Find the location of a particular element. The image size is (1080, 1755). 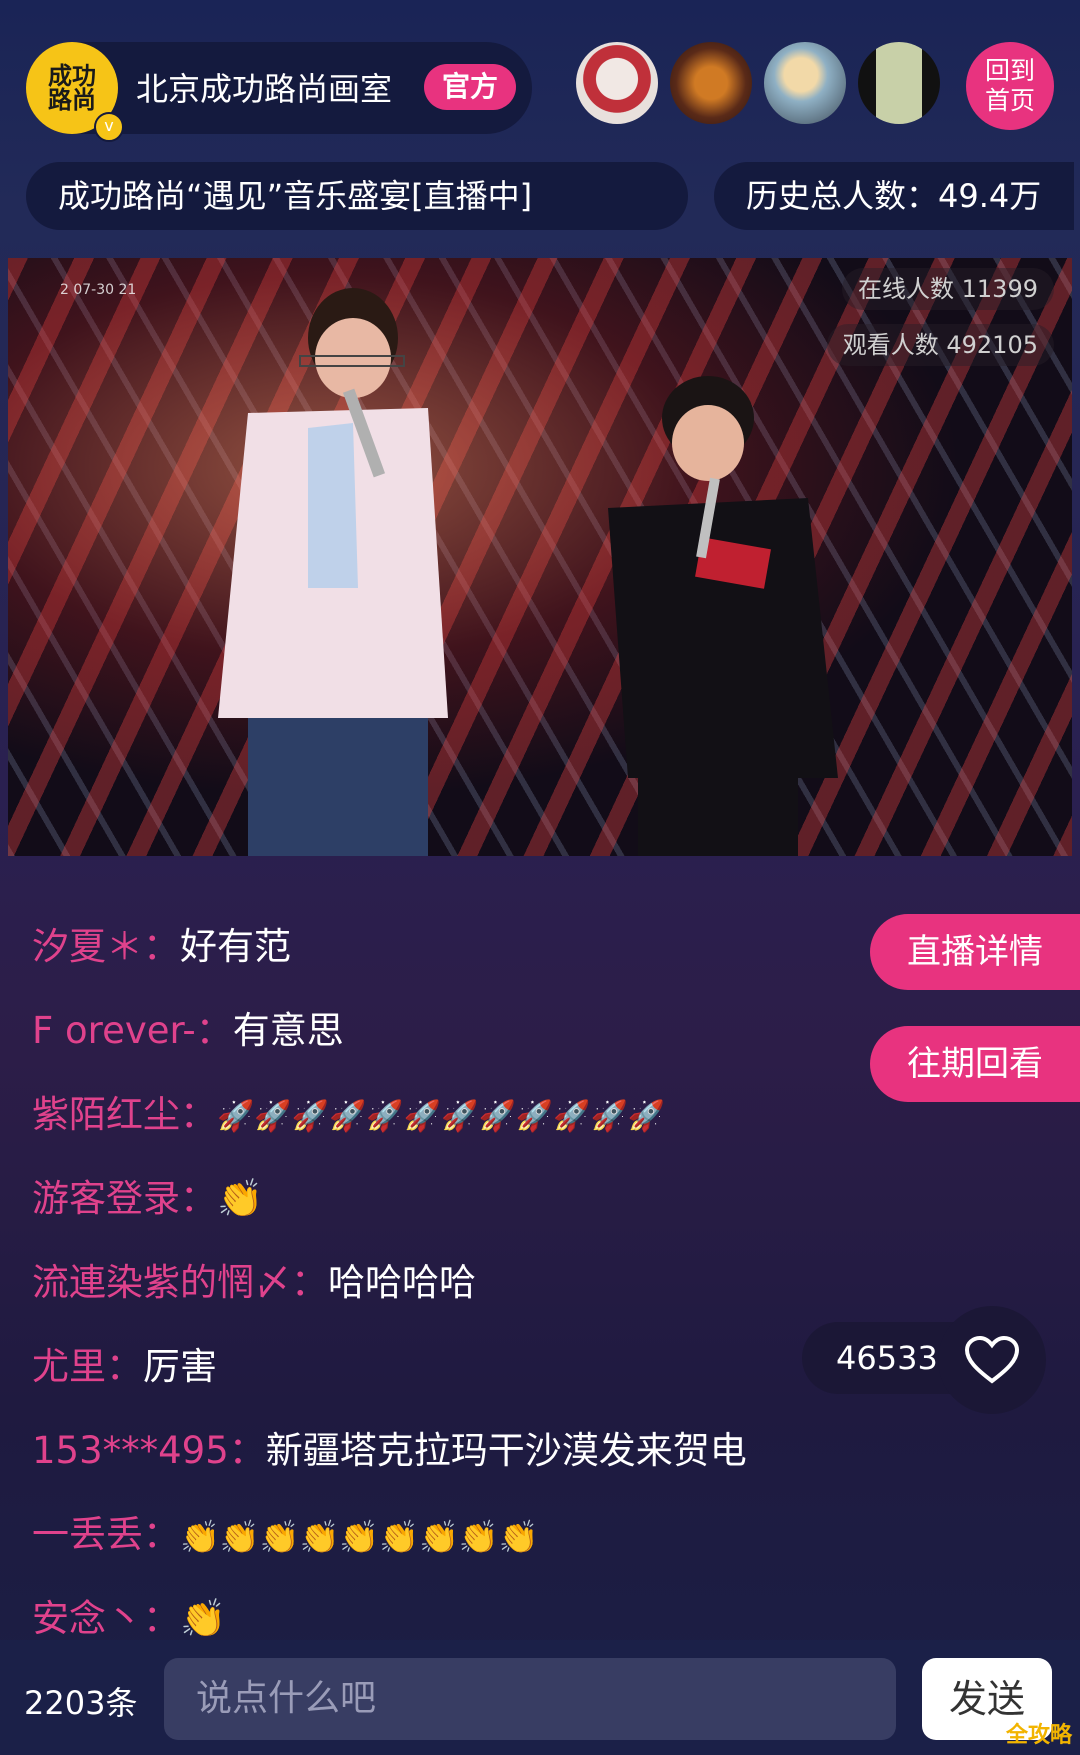

chat-username: 汐夏＊： is located at coordinates (106, 946).